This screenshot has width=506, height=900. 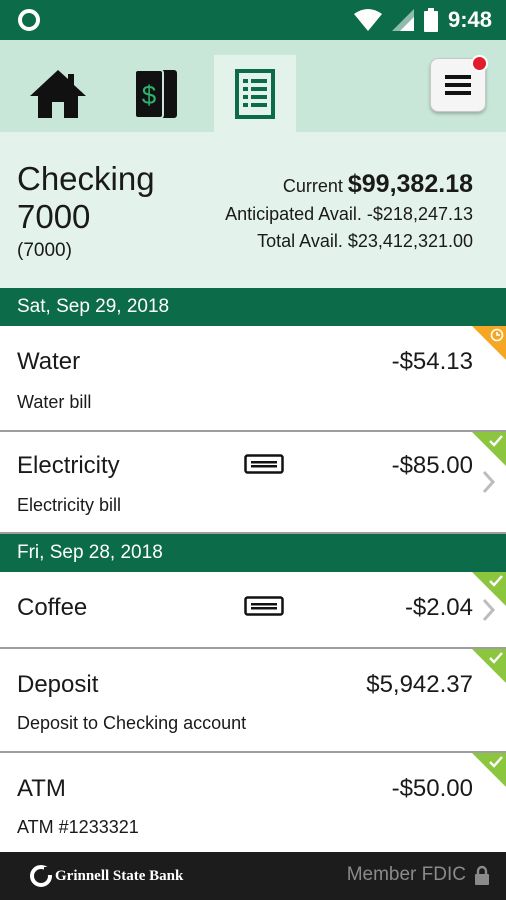 I want to click on ledger-icon, so click(x=255, y=93).